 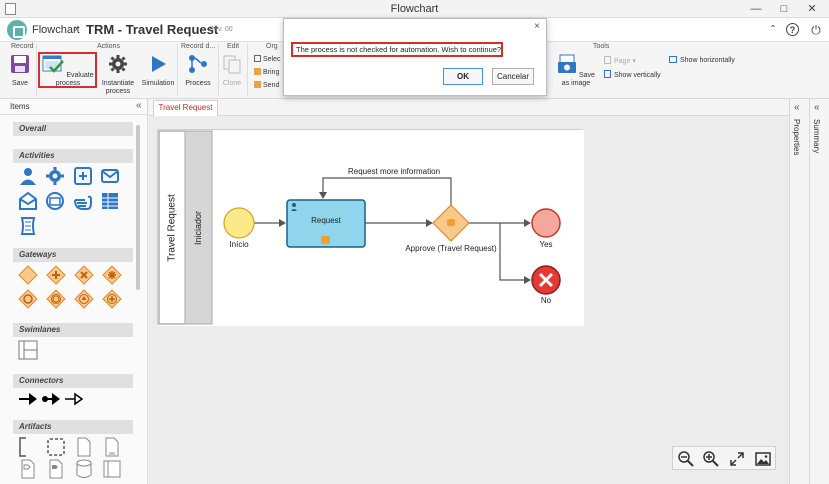 What do you see at coordinates (513, 76) in the screenshot?
I see `cancel-button: Cancelar` at bounding box center [513, 76].